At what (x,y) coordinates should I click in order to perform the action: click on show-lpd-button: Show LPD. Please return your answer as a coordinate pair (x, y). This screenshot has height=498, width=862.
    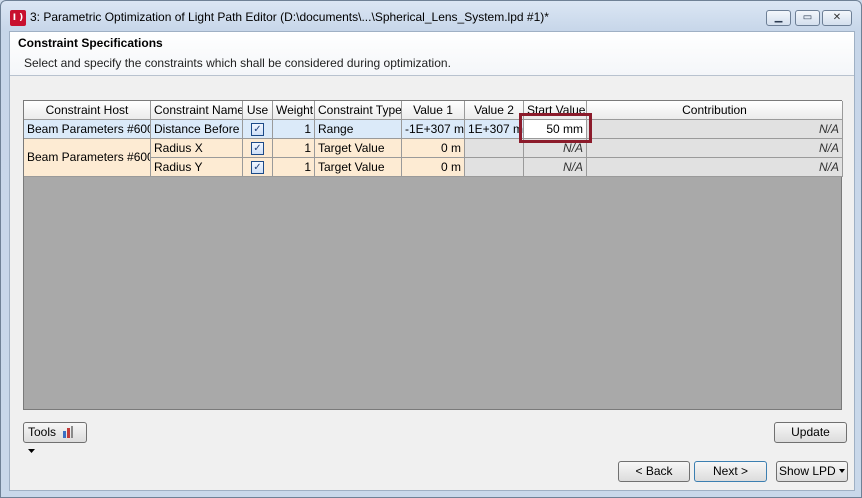
    Looking at the image, I should click on (812, 471).